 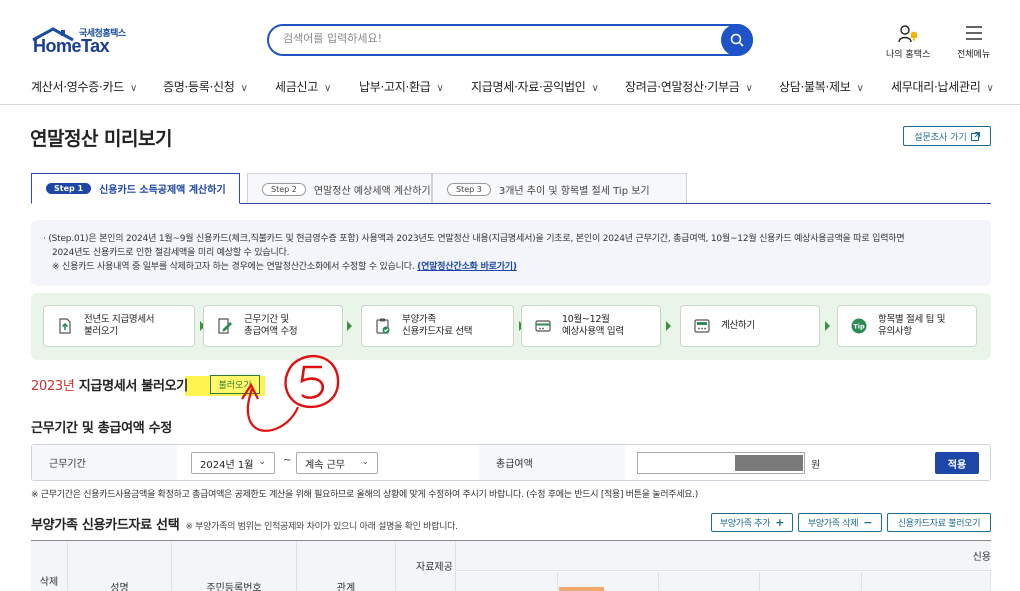 What do you see at coordinates (957, 463) in the screenshot?
I see `apply-button: 적용` at bounding box center [957, 463].